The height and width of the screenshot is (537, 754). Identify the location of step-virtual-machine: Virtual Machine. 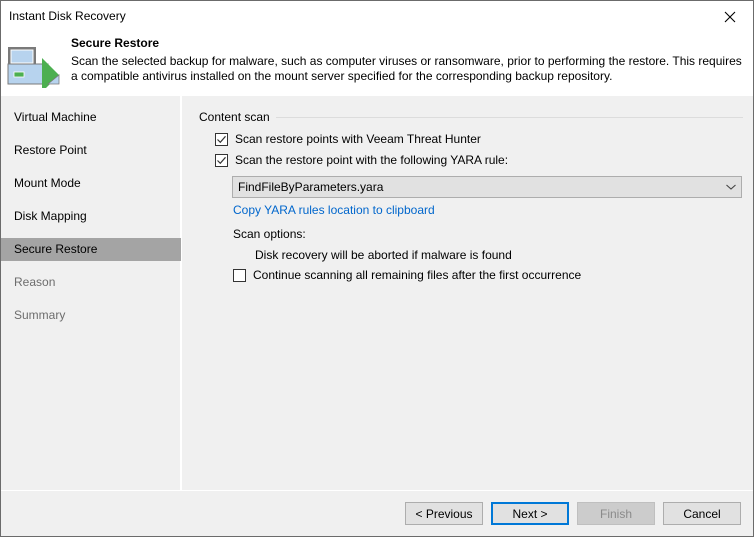
(91, 117).